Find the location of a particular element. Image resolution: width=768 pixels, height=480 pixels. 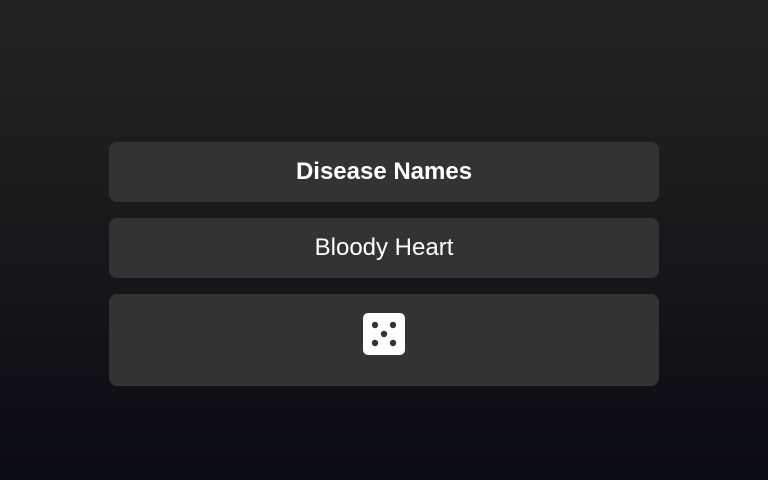

roll-dice-button is located at coordinates (384, 340).